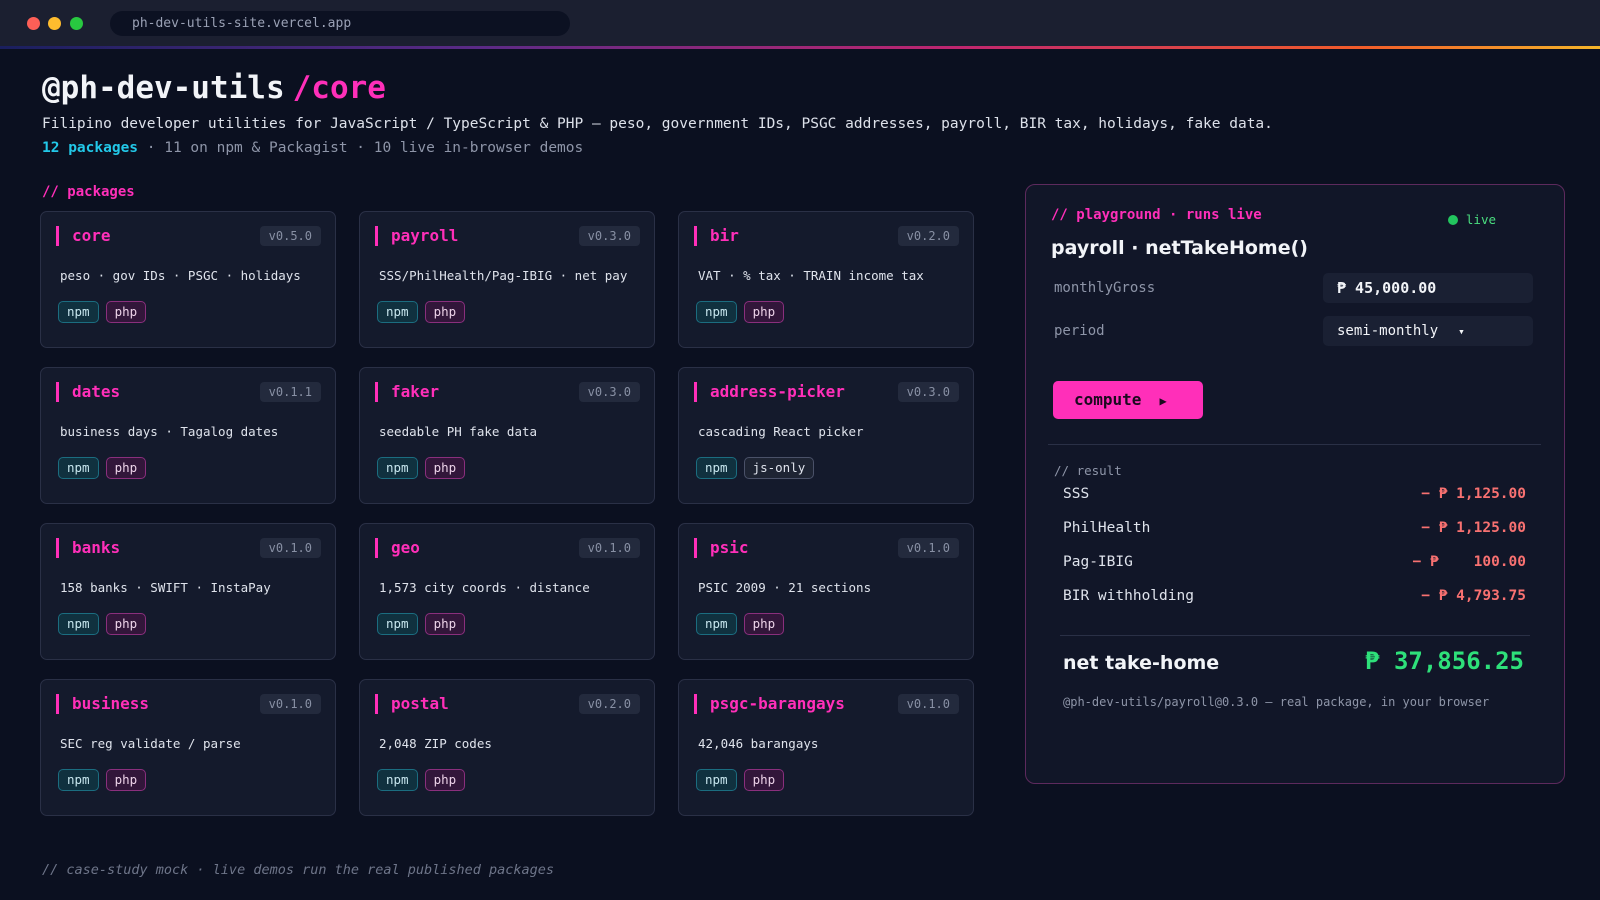 This screenshot has height=900, width=1600. I want to click on package-description: 1,573 city coords · distance, so click(484, 587).